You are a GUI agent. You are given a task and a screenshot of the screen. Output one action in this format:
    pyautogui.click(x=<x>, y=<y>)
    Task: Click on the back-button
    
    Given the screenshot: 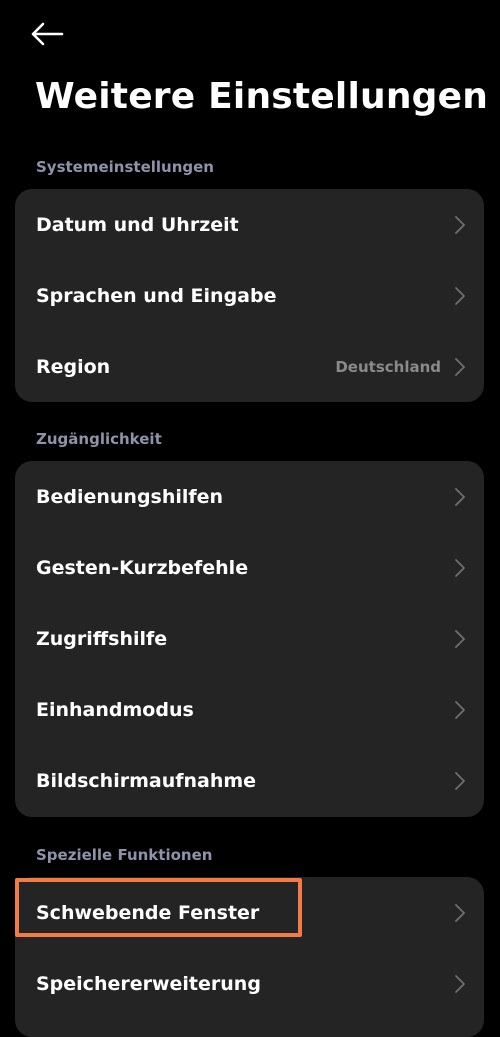 What is the action you would take?
    pyautogui.click(x=50, y=34)
    